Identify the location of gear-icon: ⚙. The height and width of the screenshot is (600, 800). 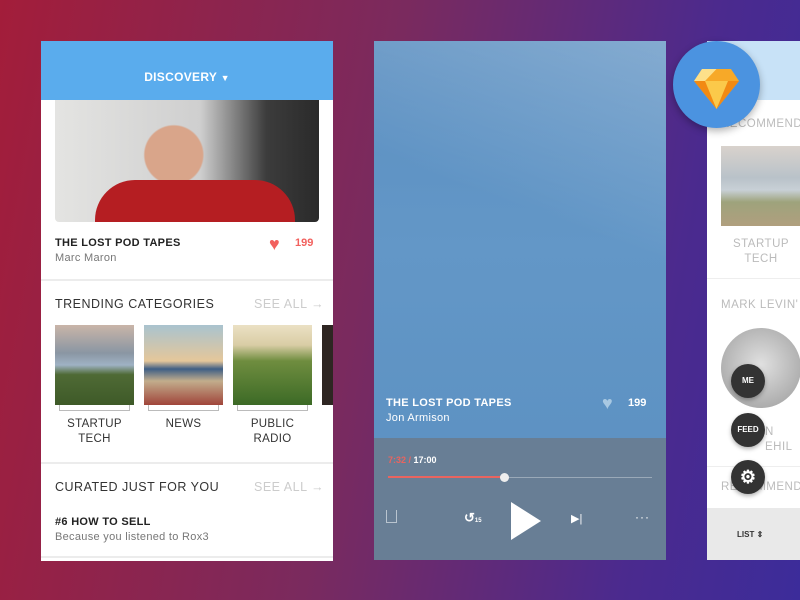
(748, 477).